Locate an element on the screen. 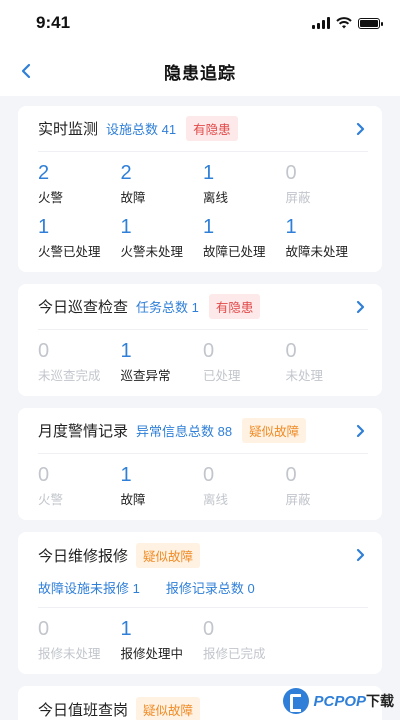  watermark-logo: PCPOP下载 is located at coordinates (338, 701).